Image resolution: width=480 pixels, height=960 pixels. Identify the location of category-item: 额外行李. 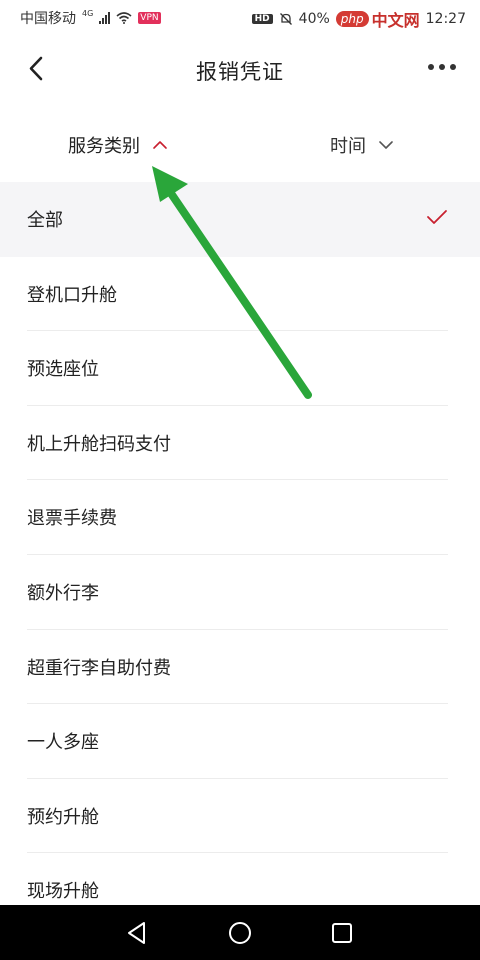
(240, 592).